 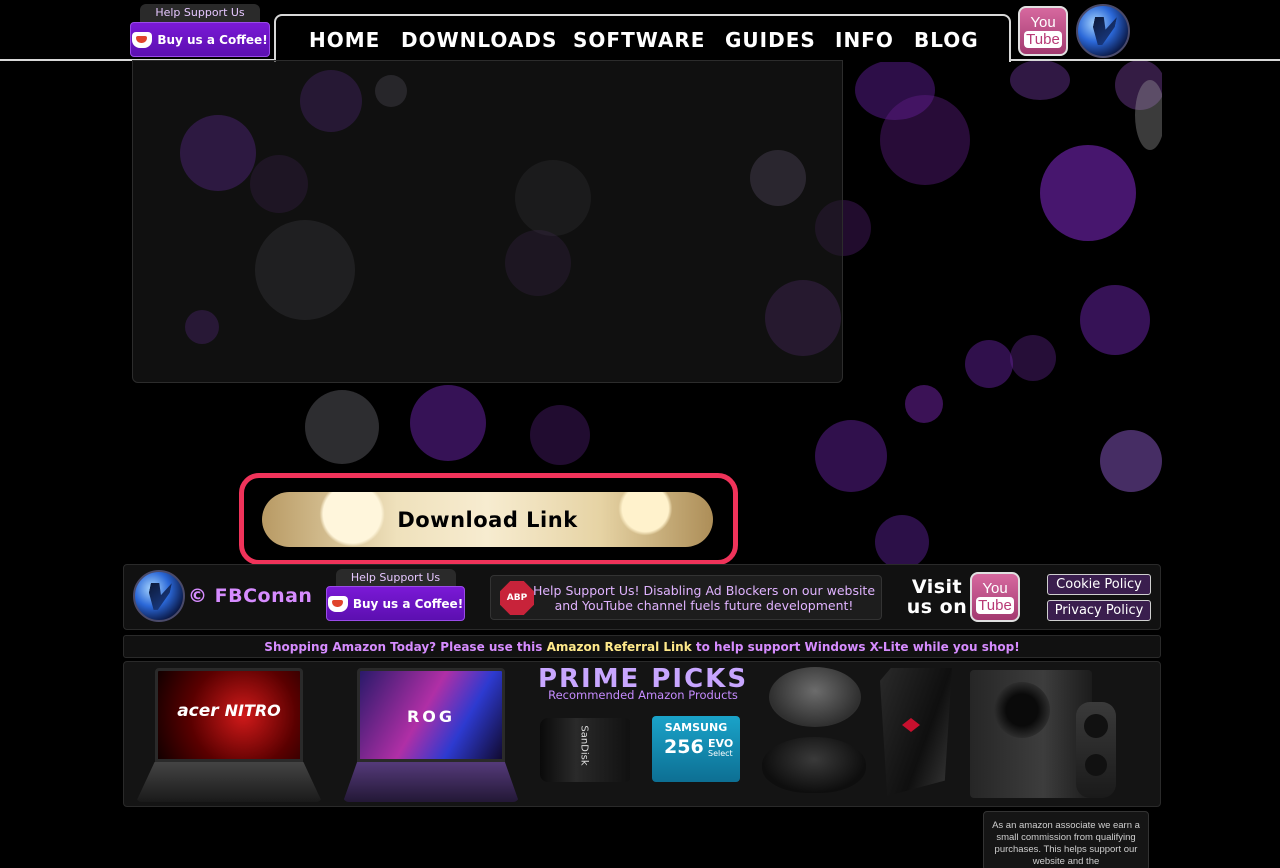 I want to click on main-nav: HOME DOWNLOADS SOFTWARE GUIDES INFO BLOG, so click(x=642, y=38).